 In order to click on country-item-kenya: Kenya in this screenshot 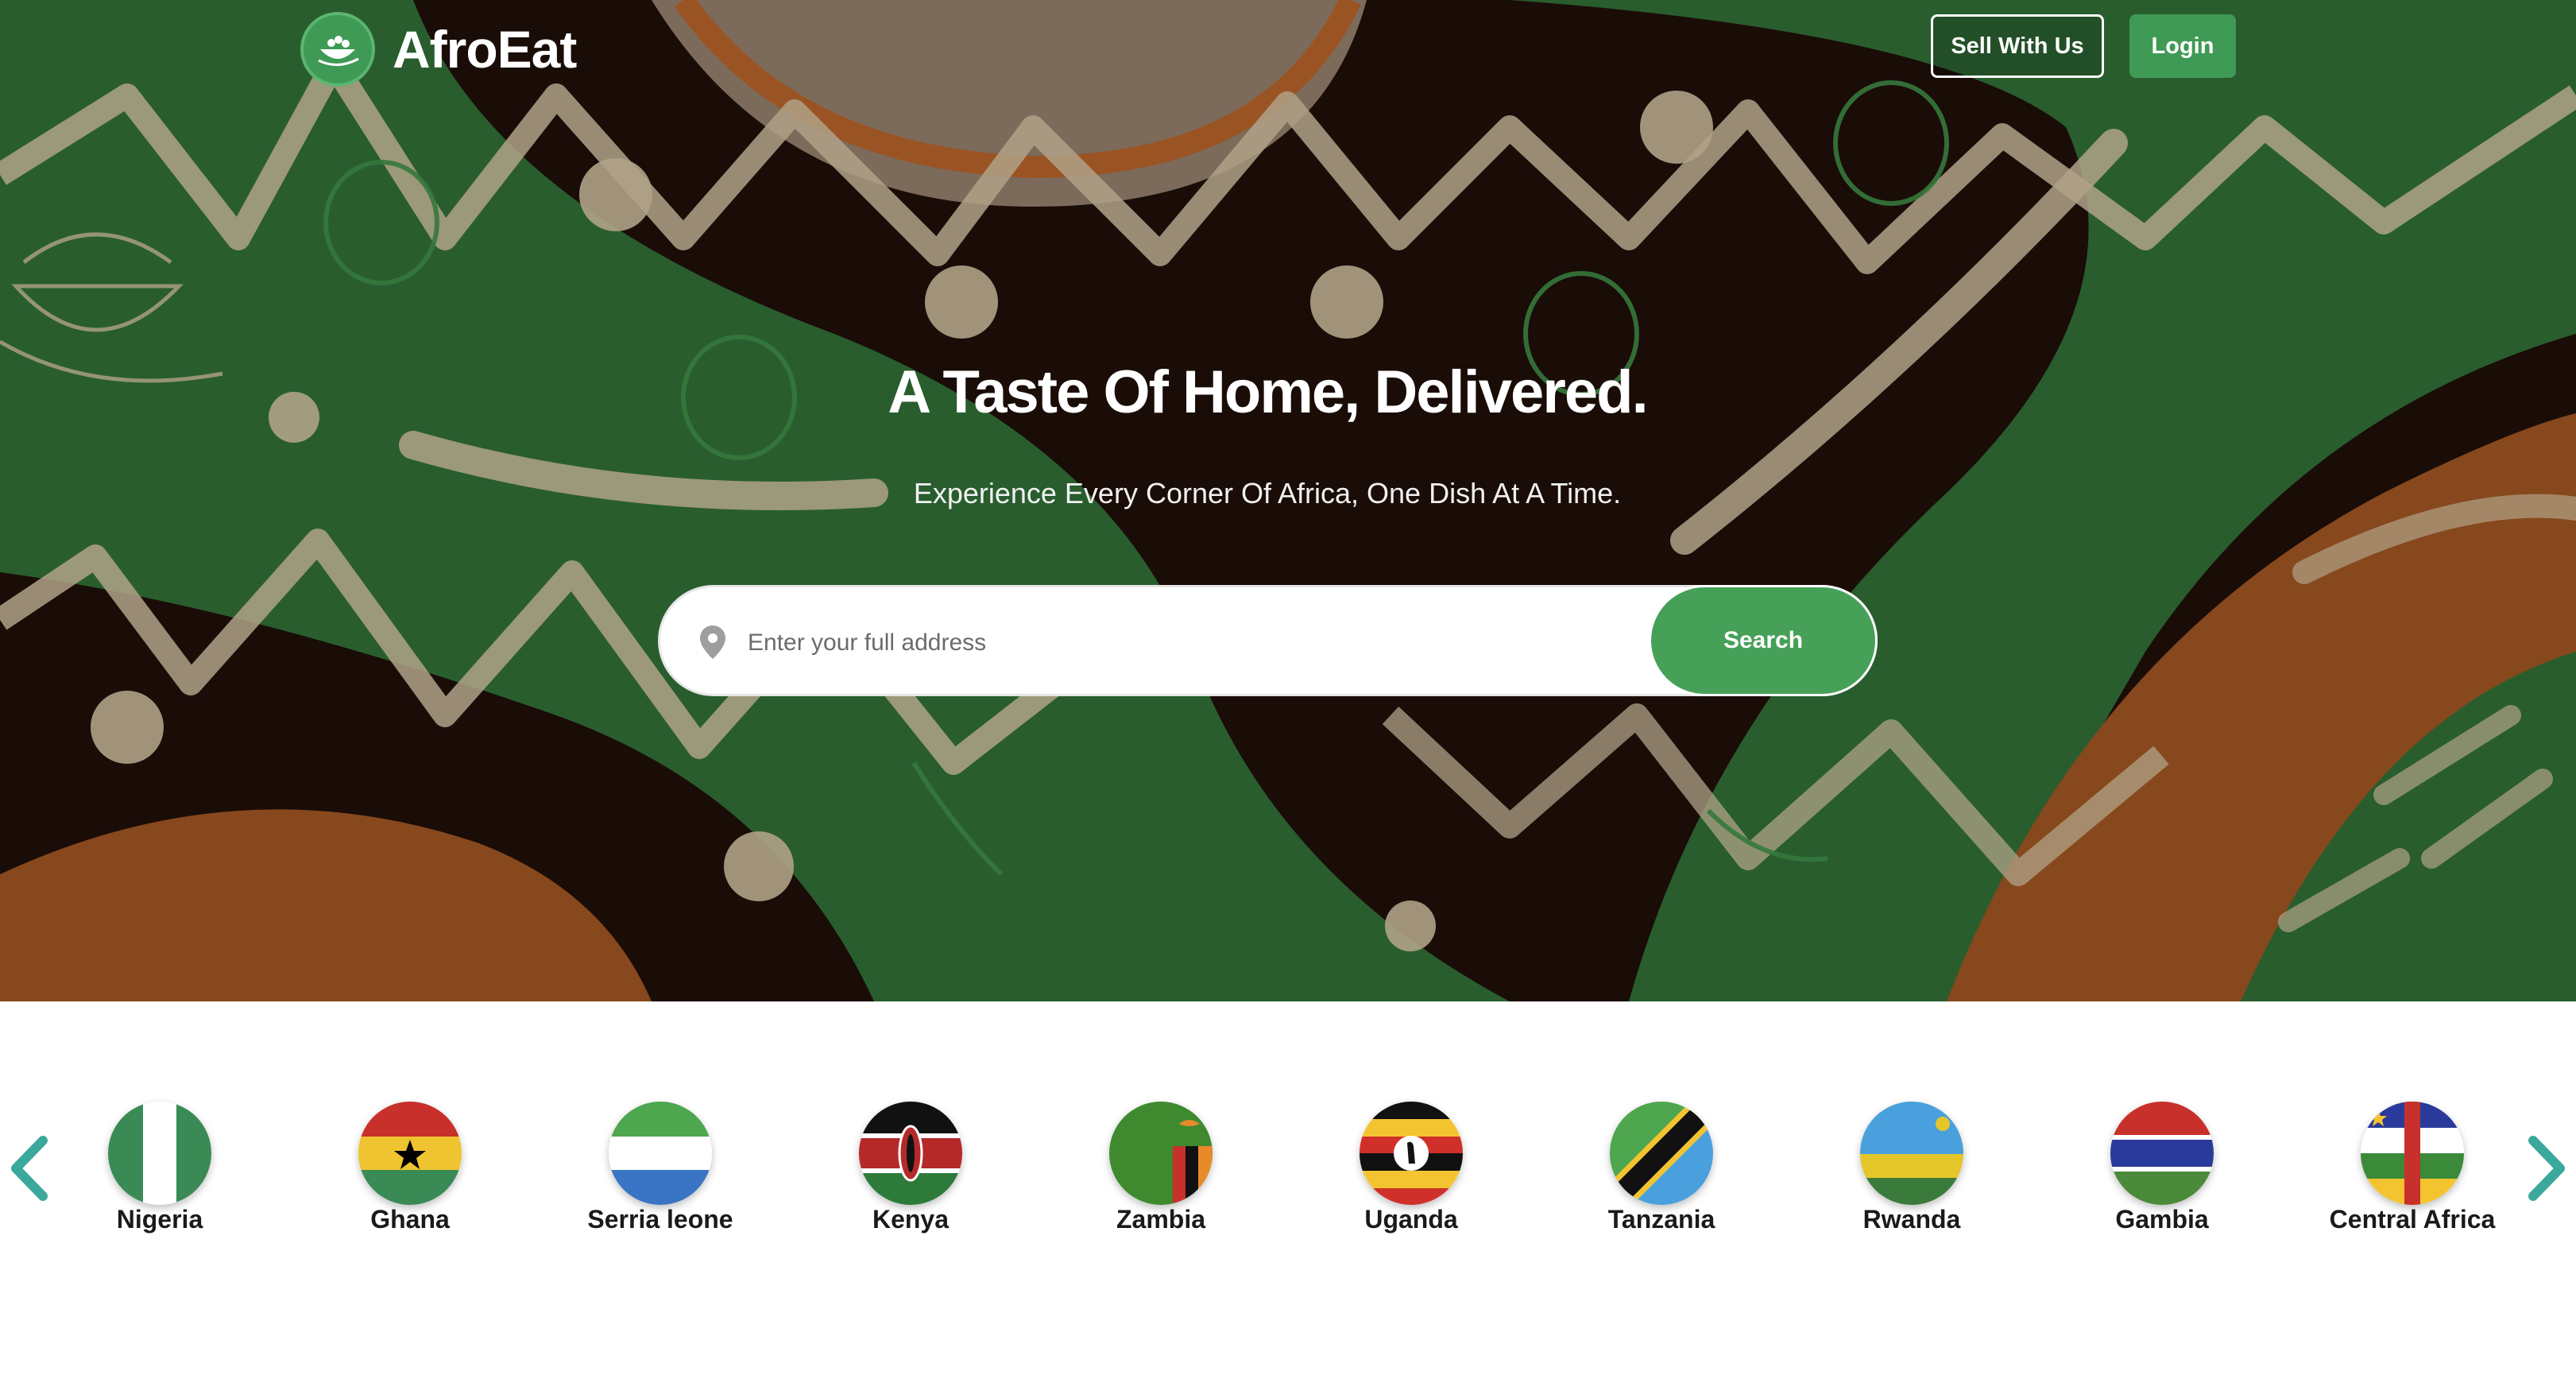, I will do `click(911, 1168)`.